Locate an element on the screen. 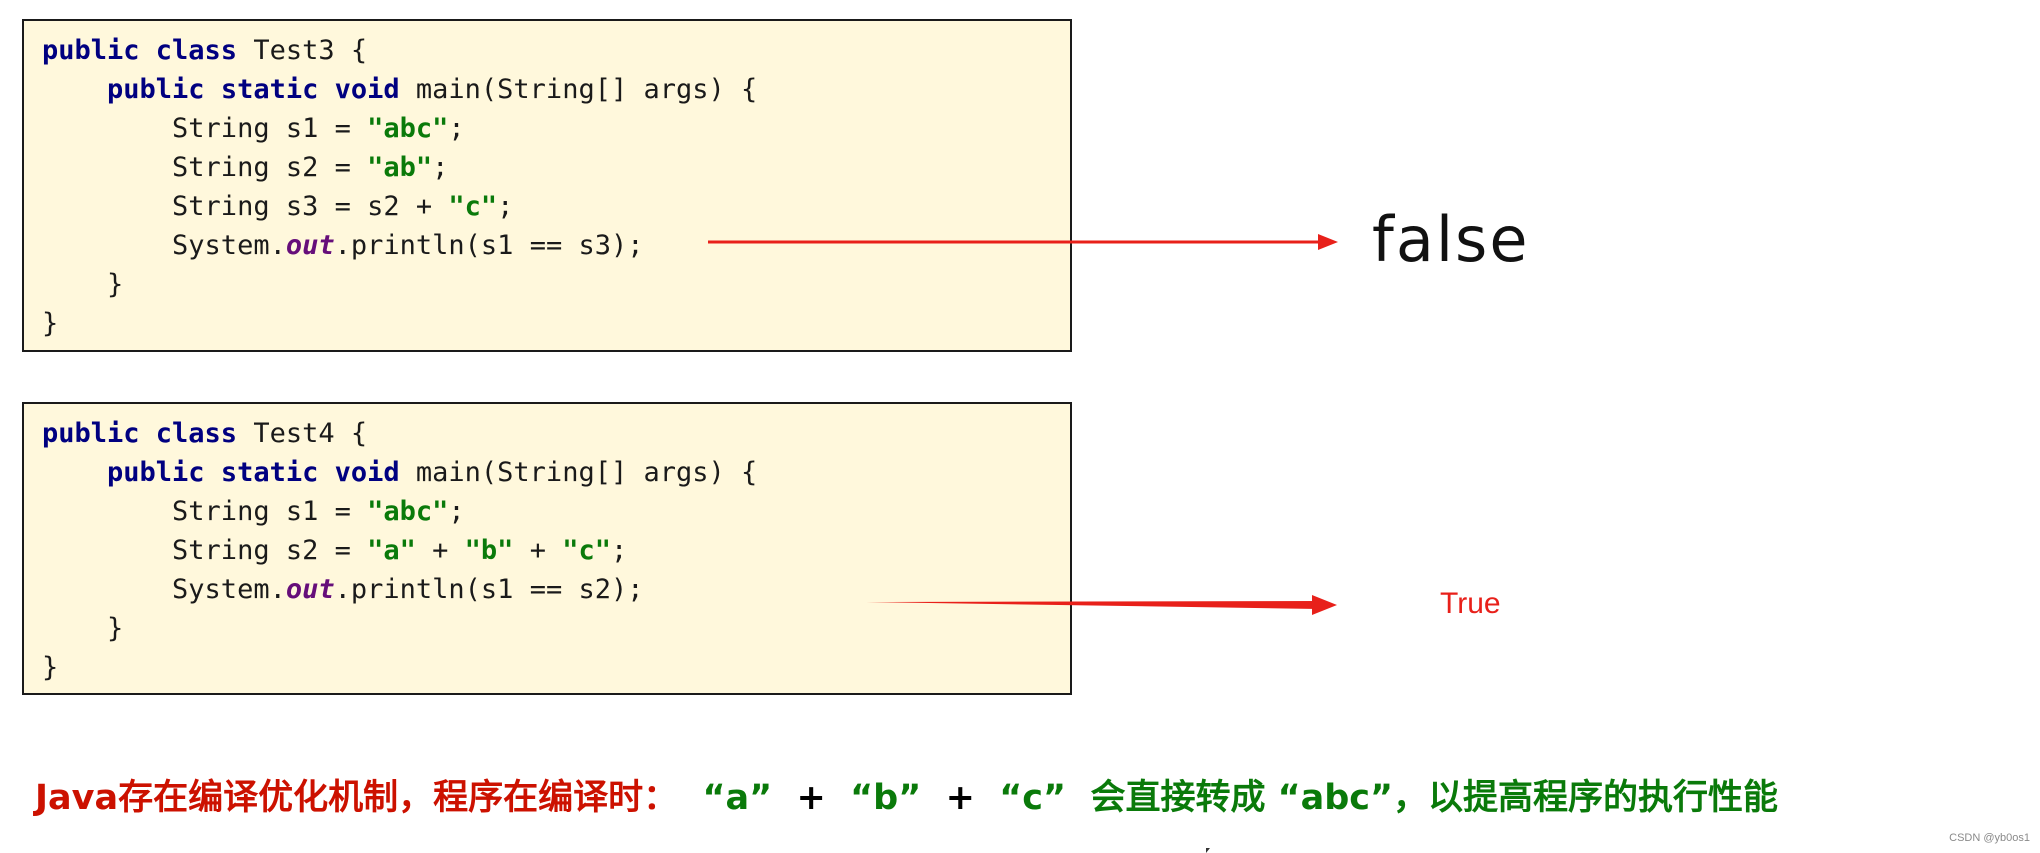 Image resolution: width=2040 pixels, height=853 pixels. code-line: public class Test3 { is located at coordinates (556, 50).